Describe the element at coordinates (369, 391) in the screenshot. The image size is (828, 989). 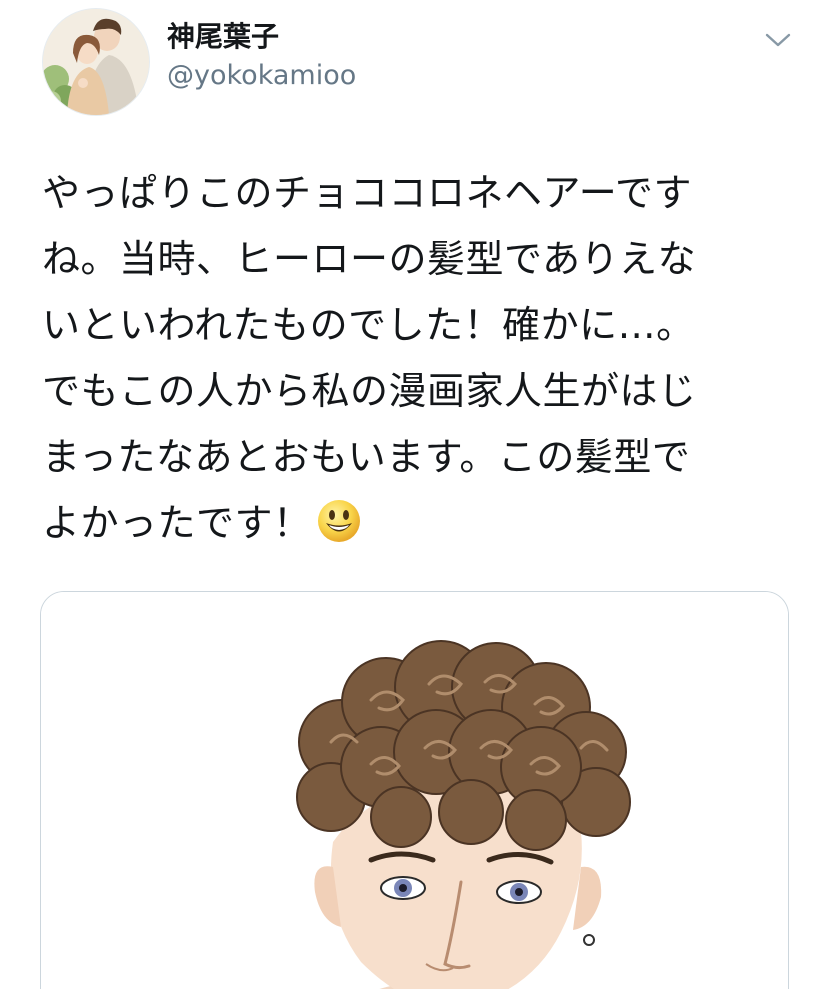
I see `tweet-text-line: でもこの人から私の漫画家人生がはじ` at that location.